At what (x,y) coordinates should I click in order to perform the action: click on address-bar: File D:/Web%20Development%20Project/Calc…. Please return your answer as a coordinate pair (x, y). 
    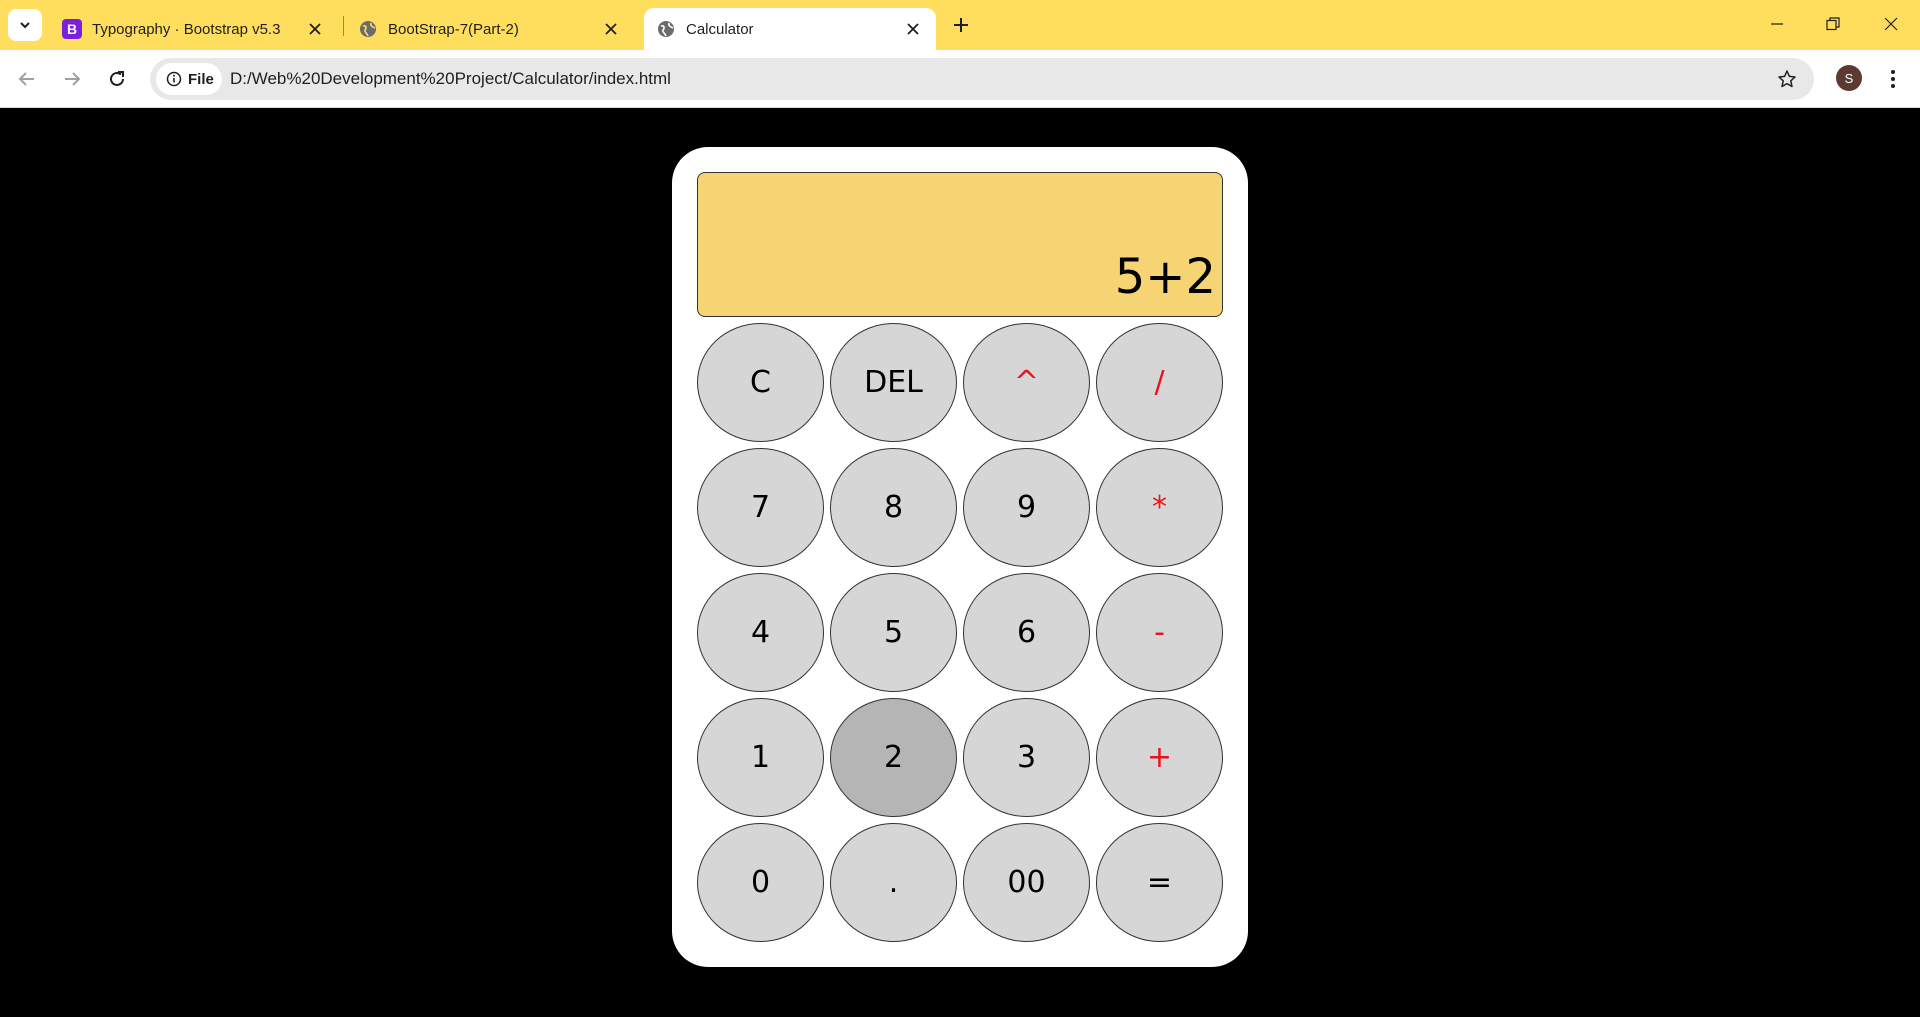
    Looking at the image, I should click on (982, 79).